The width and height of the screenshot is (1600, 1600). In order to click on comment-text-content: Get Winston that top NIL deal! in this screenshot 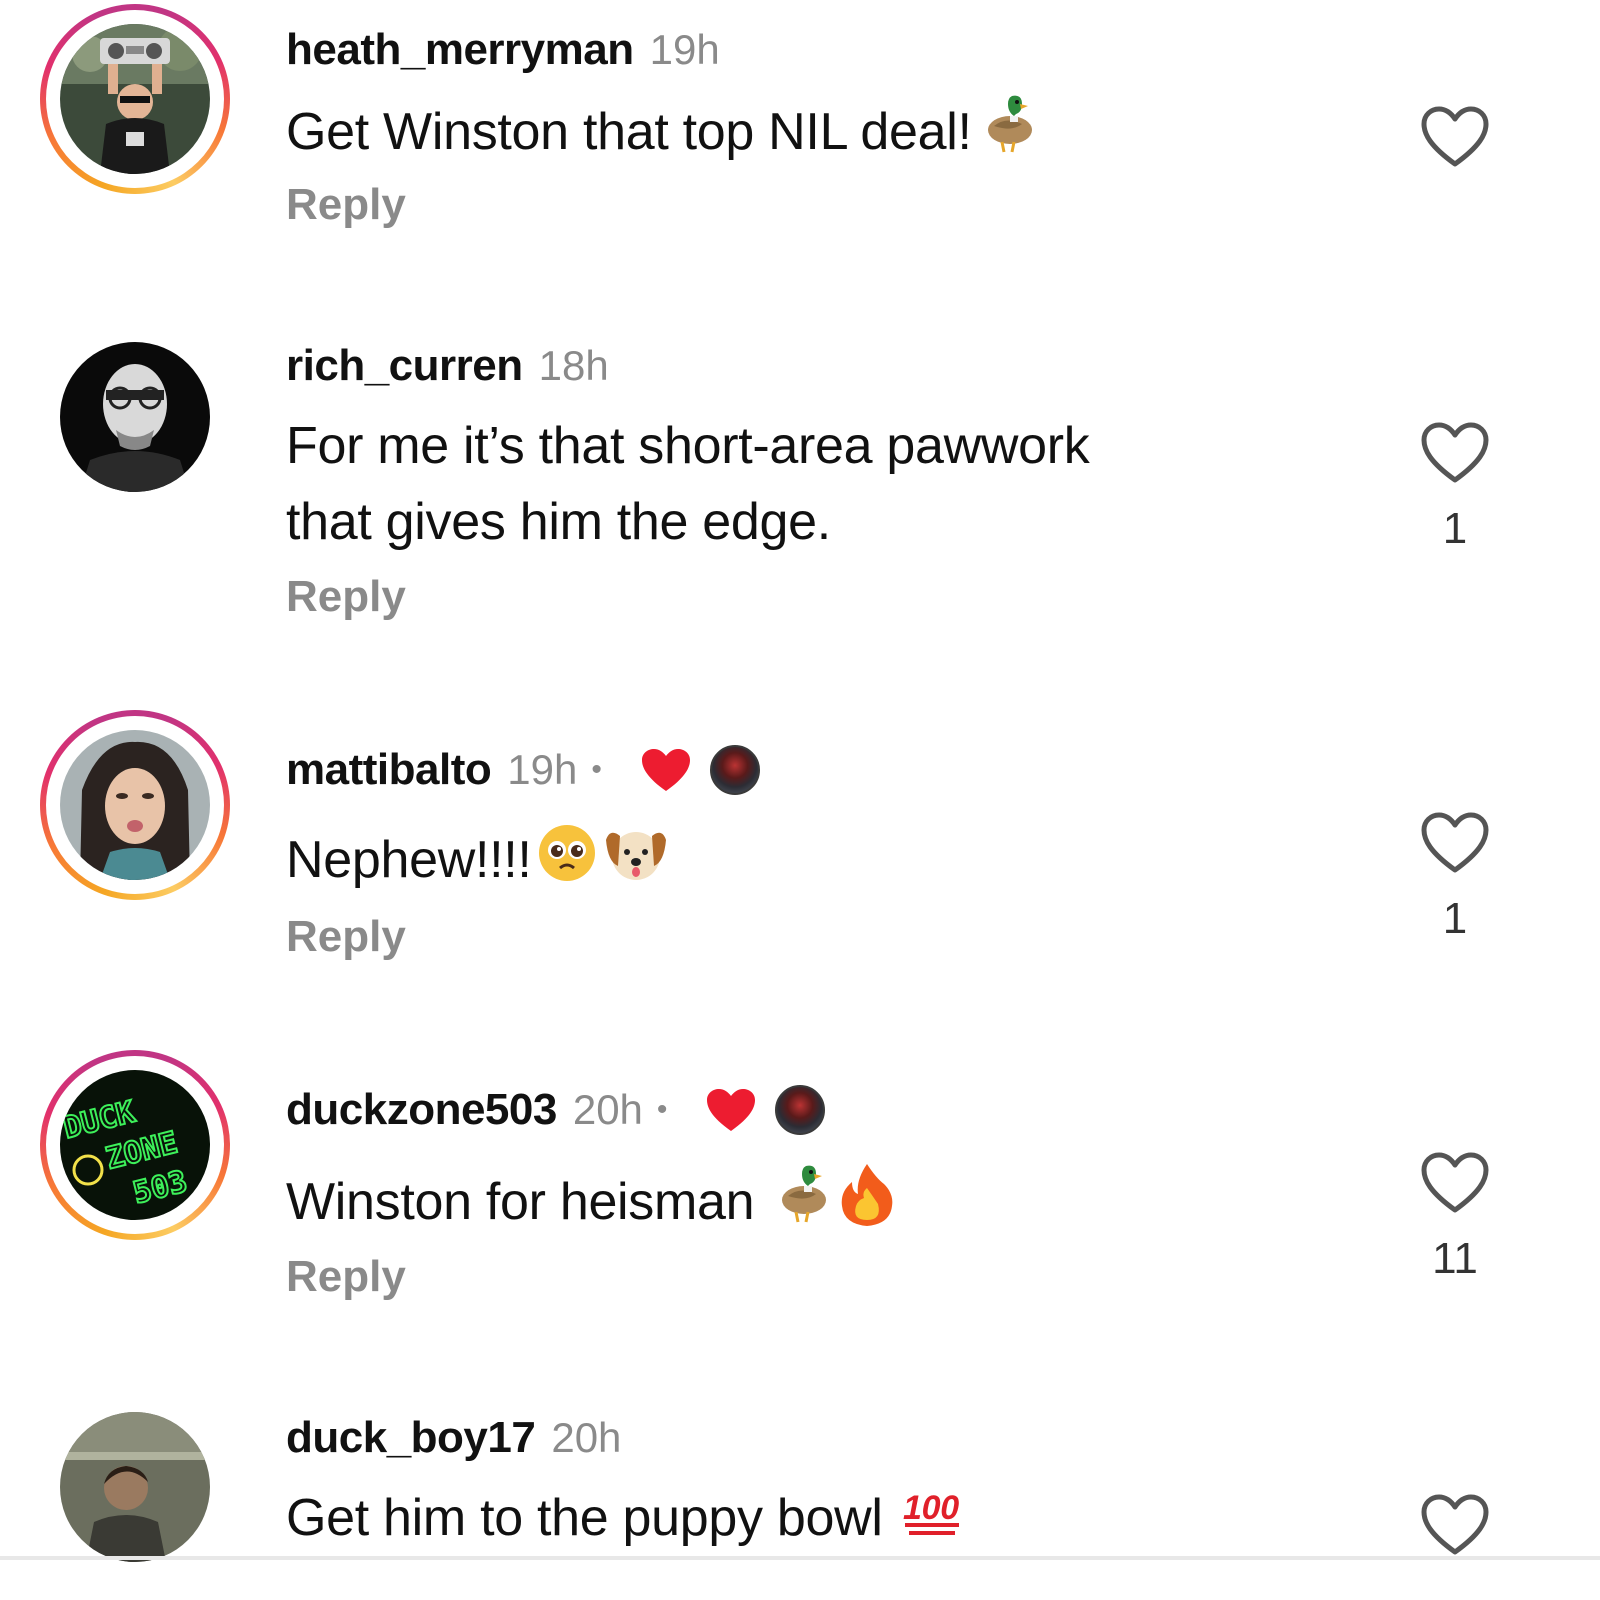, I will do `click(629, 132)`.